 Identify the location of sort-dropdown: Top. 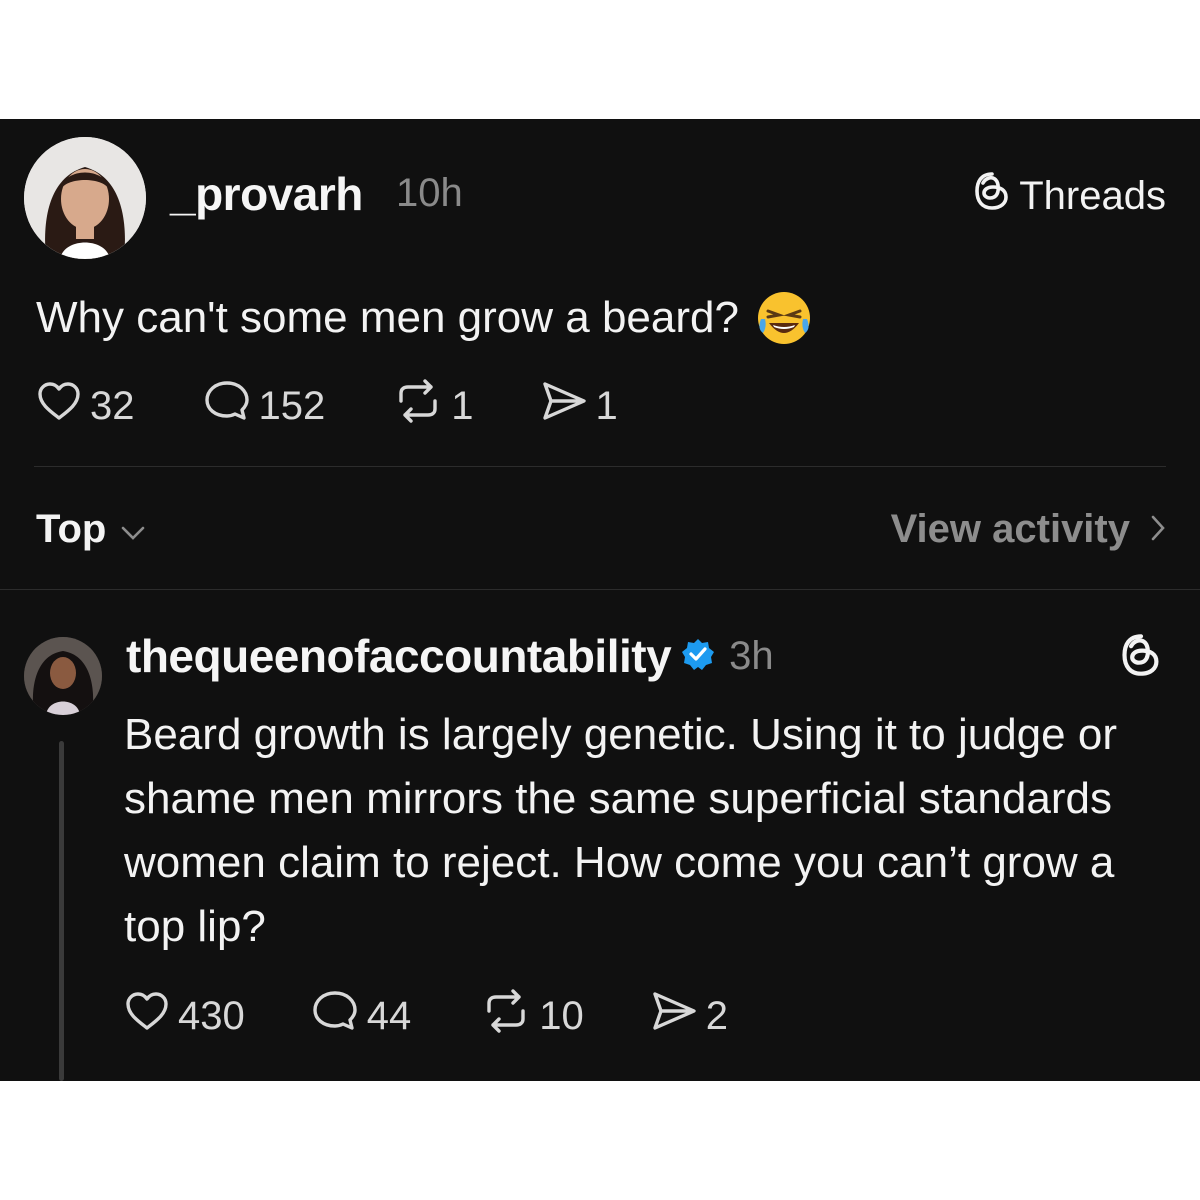
(91, 529).